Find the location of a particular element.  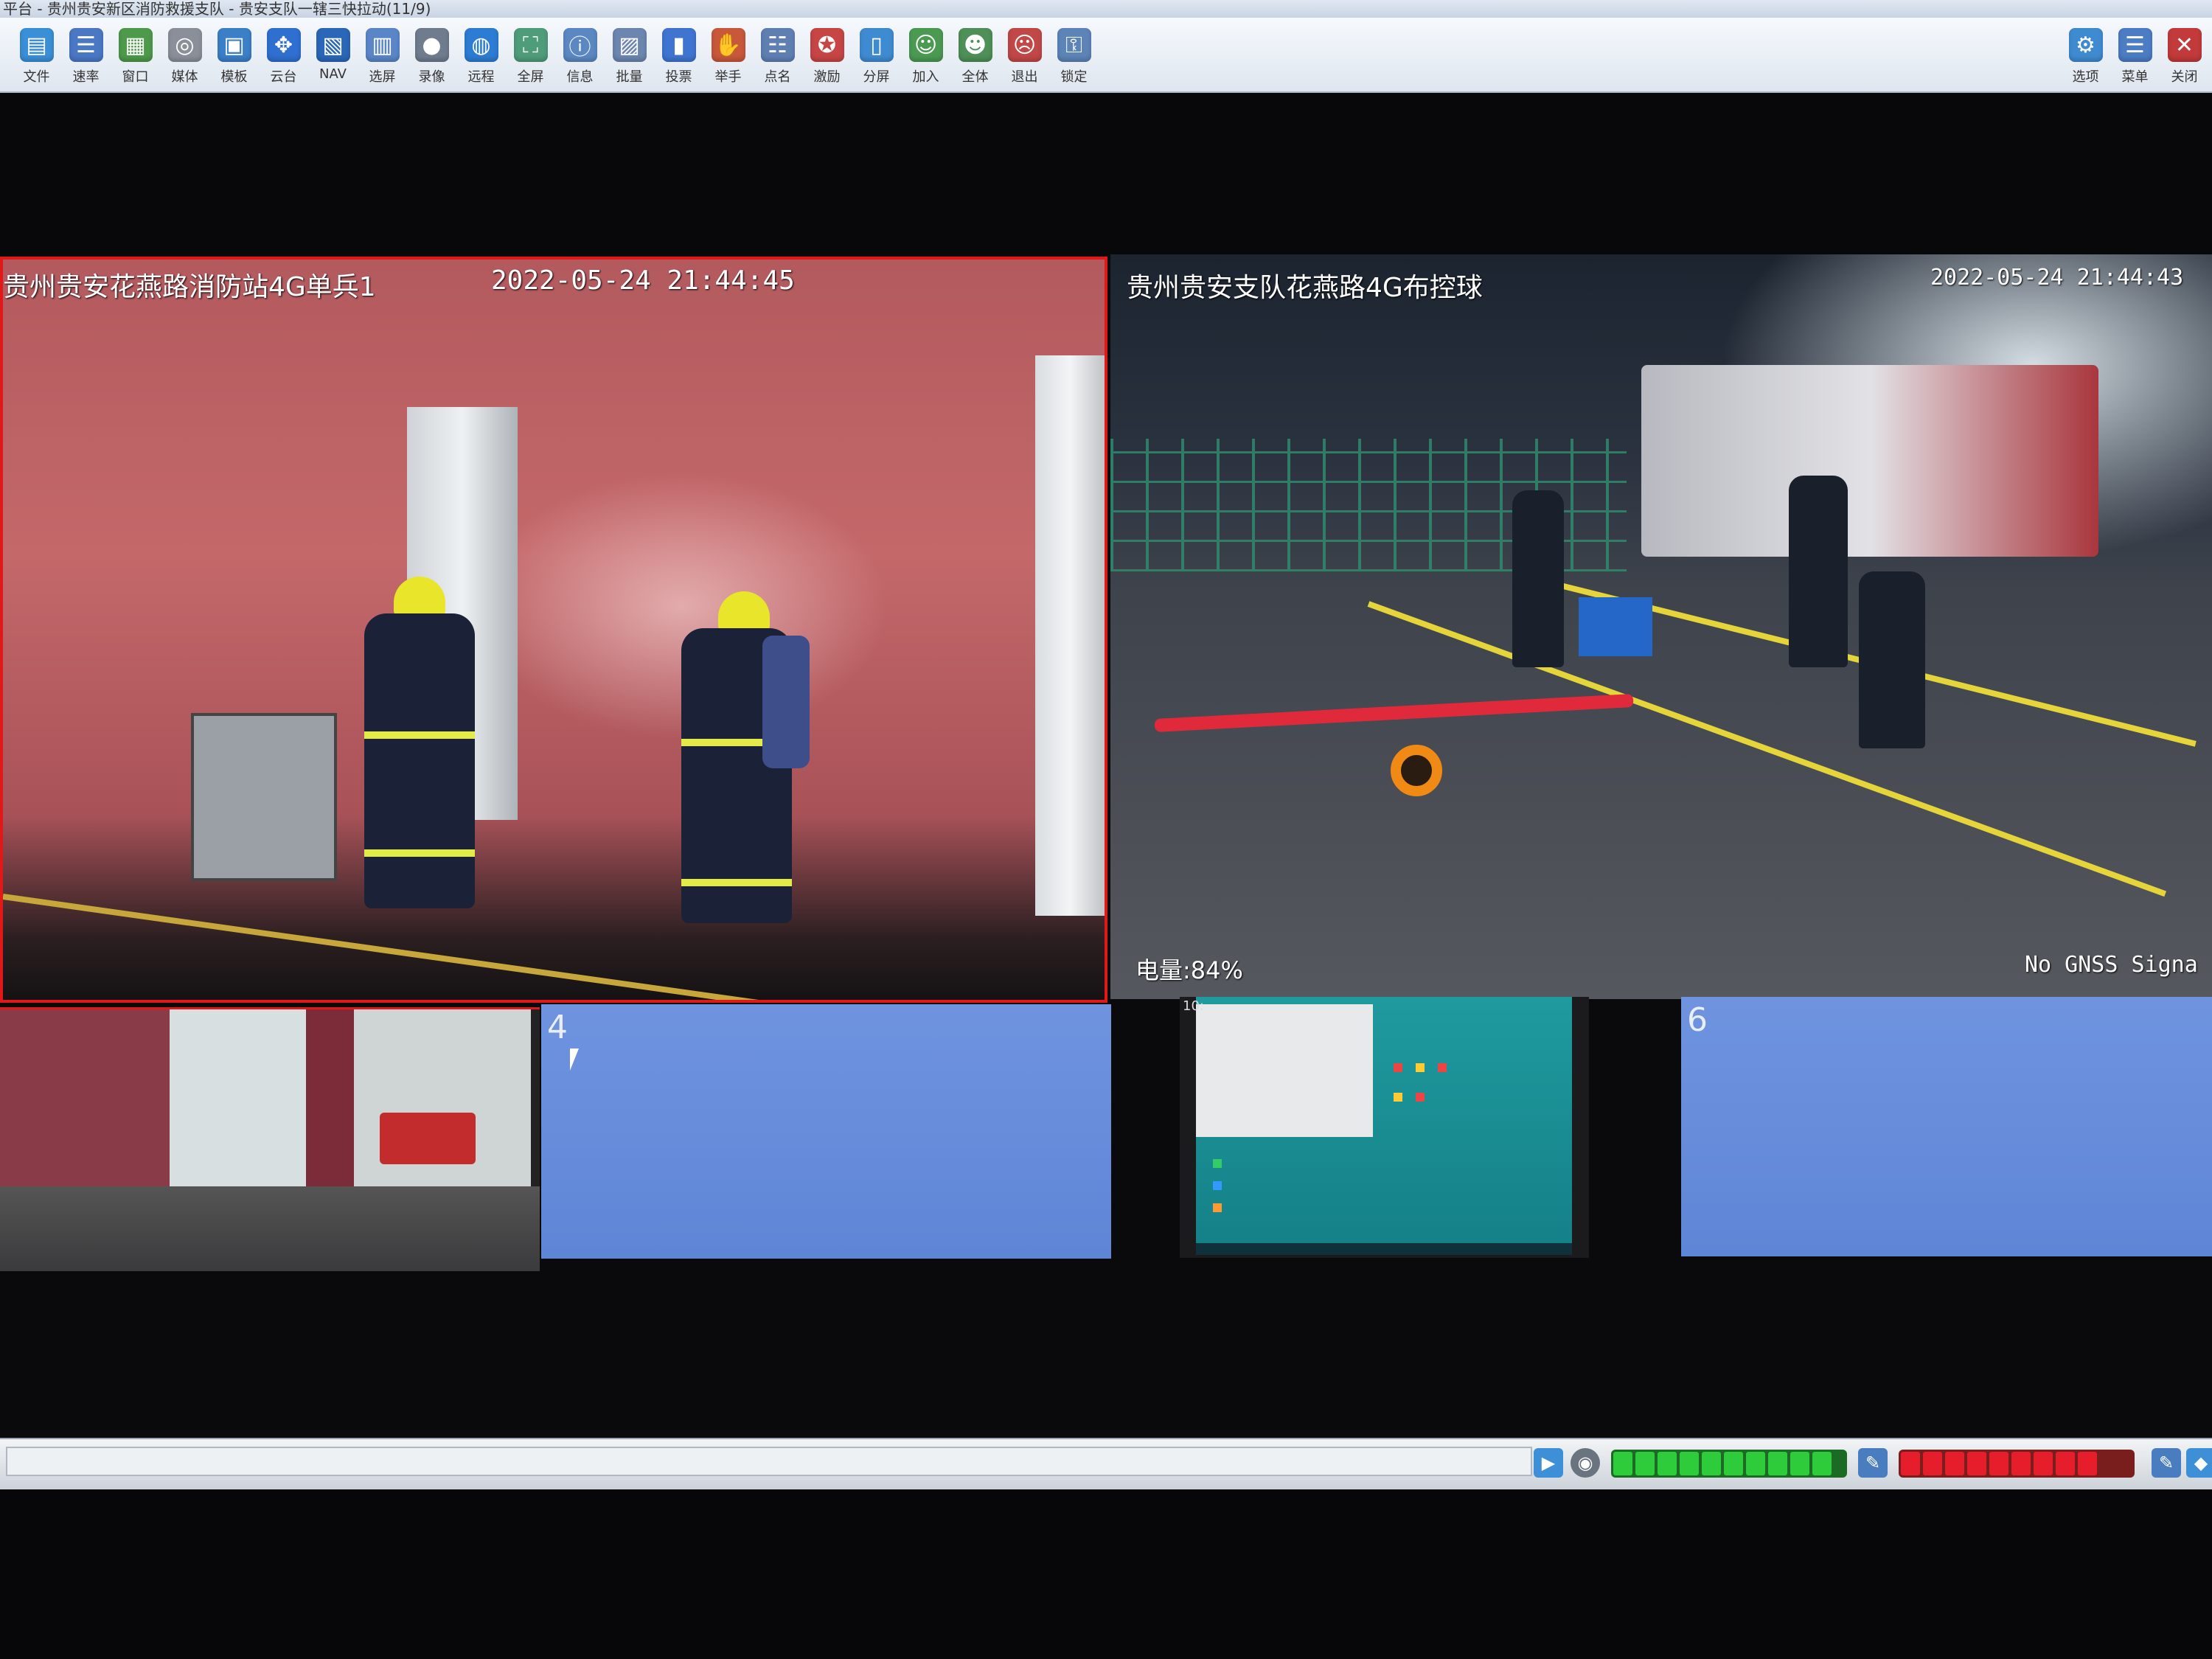

toolbar-button-rollcall: ☷ 点名 is located at coordinates (777, 57).